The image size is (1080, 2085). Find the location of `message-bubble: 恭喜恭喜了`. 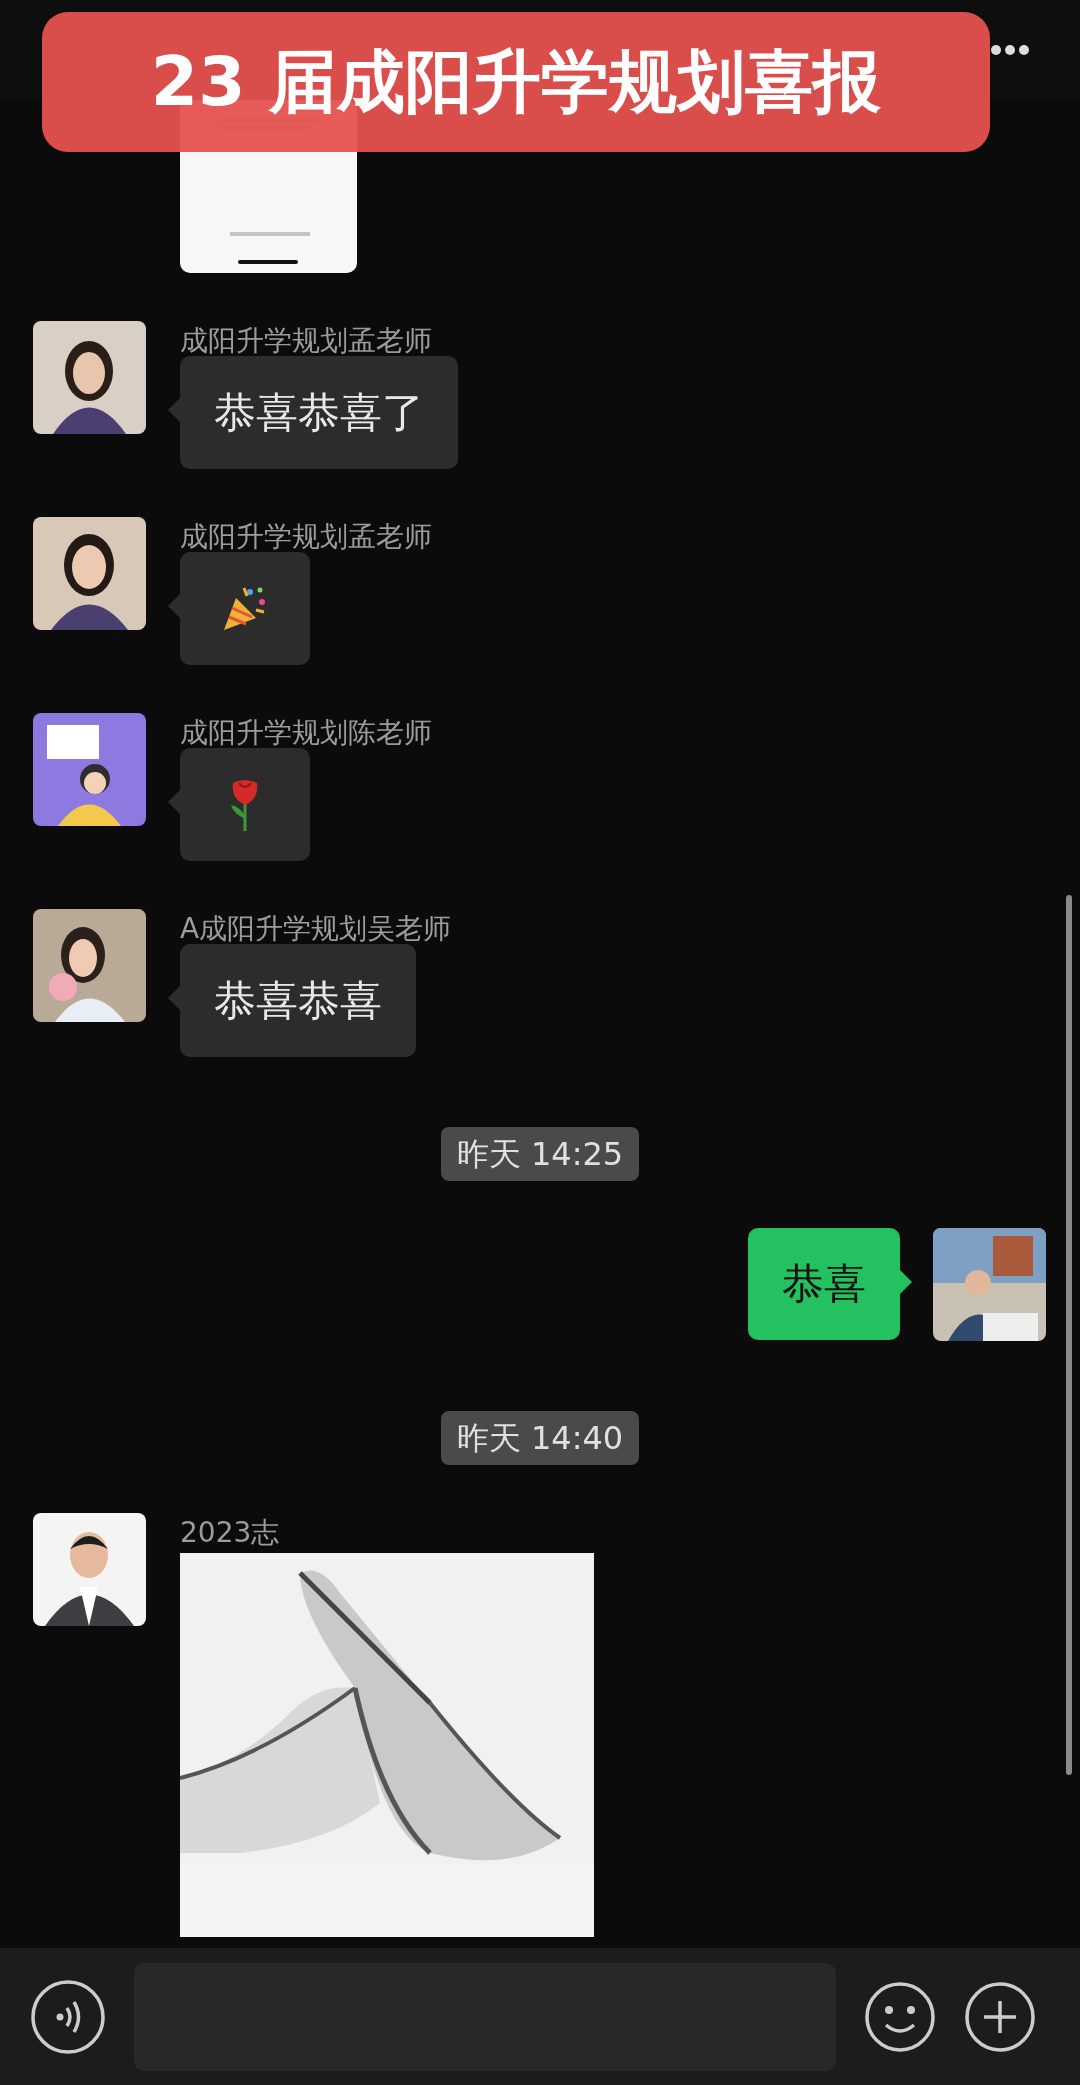

message-bubble: 恭喜恭喜了 is located at coordinates (319, 412).